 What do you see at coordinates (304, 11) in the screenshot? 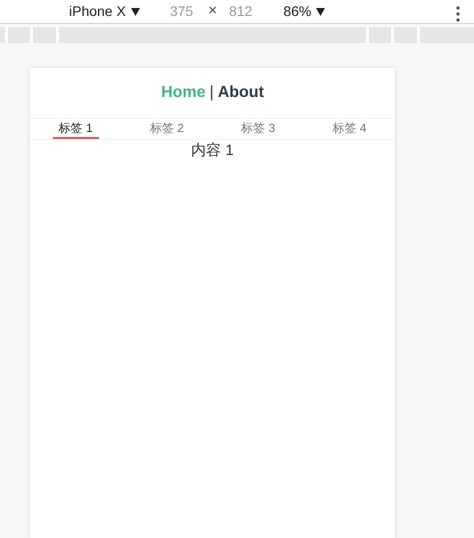
I see `zoom-select: 86%` at bounding box center [304, 11].